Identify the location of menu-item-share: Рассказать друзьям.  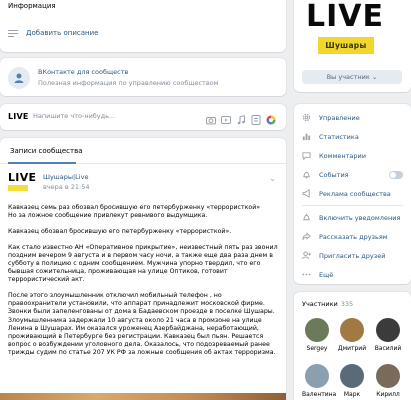
(352, 236).